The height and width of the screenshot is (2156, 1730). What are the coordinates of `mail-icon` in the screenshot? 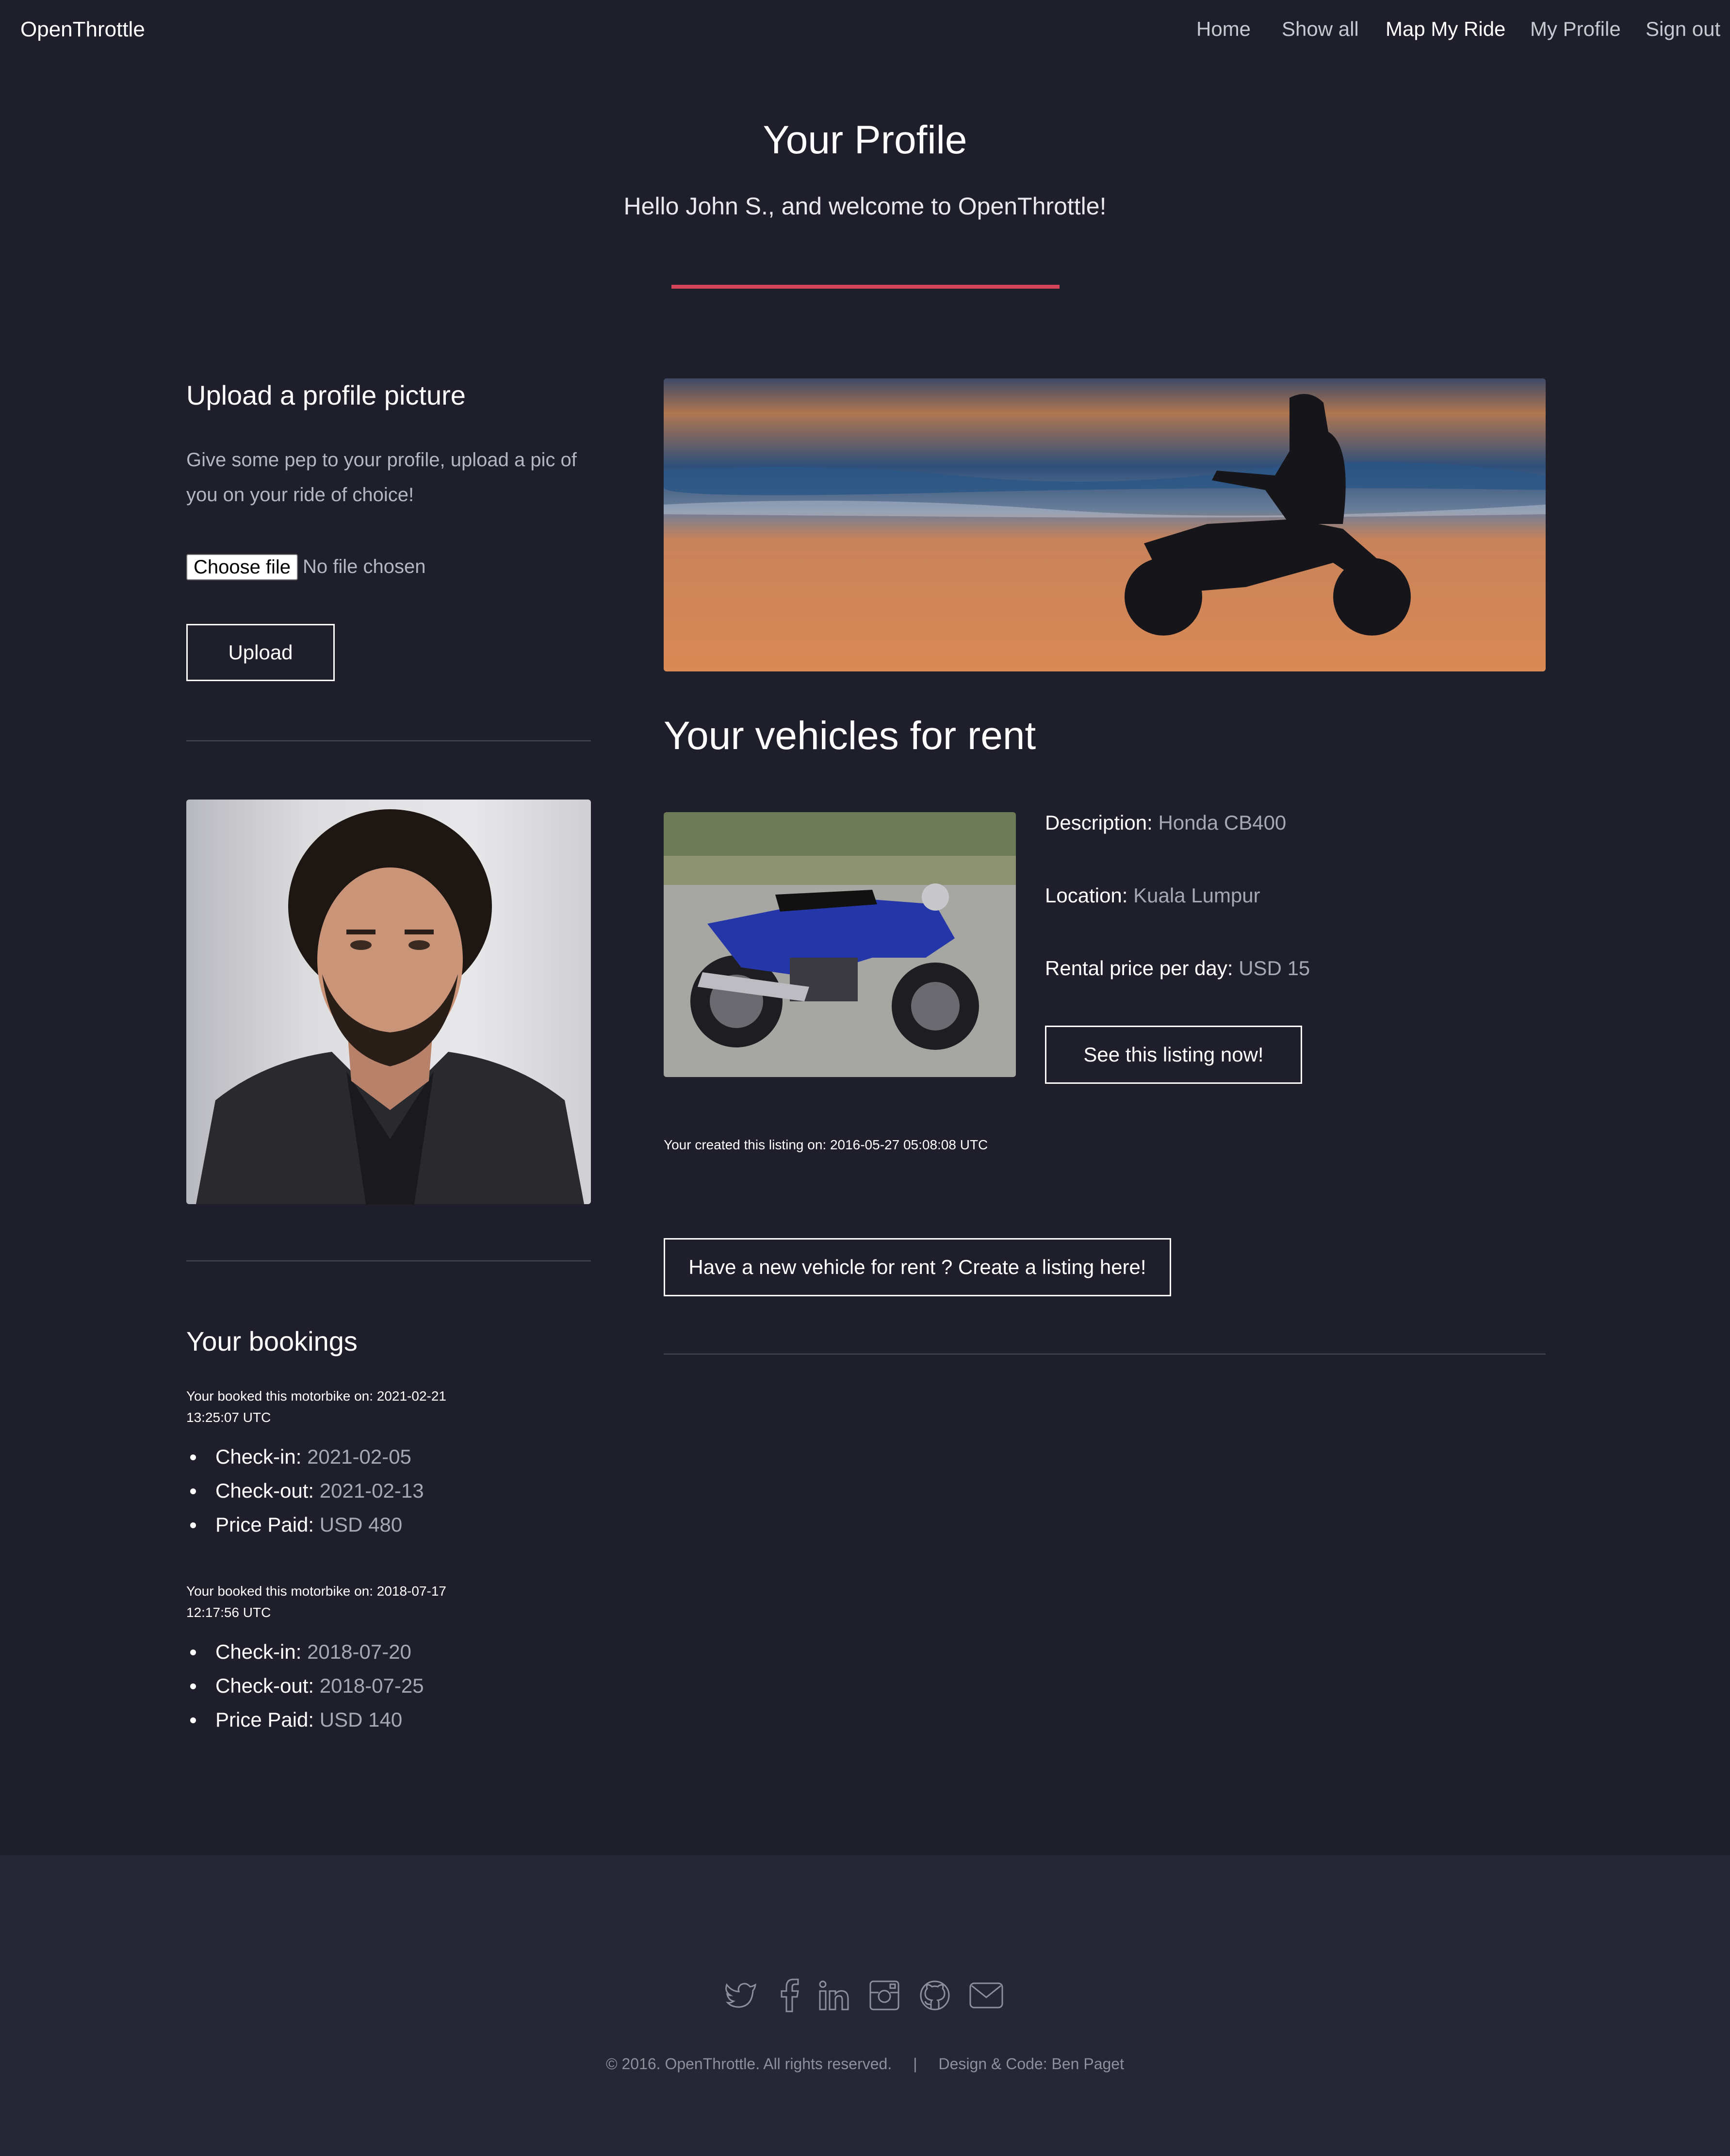 It's located at (986, 1995).